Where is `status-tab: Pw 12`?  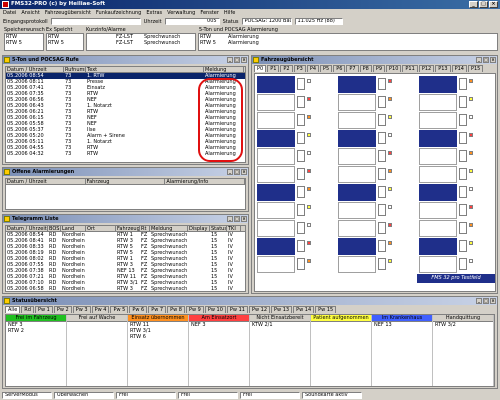
status-tab: Pw 12 is located at coordinates (259, 309).